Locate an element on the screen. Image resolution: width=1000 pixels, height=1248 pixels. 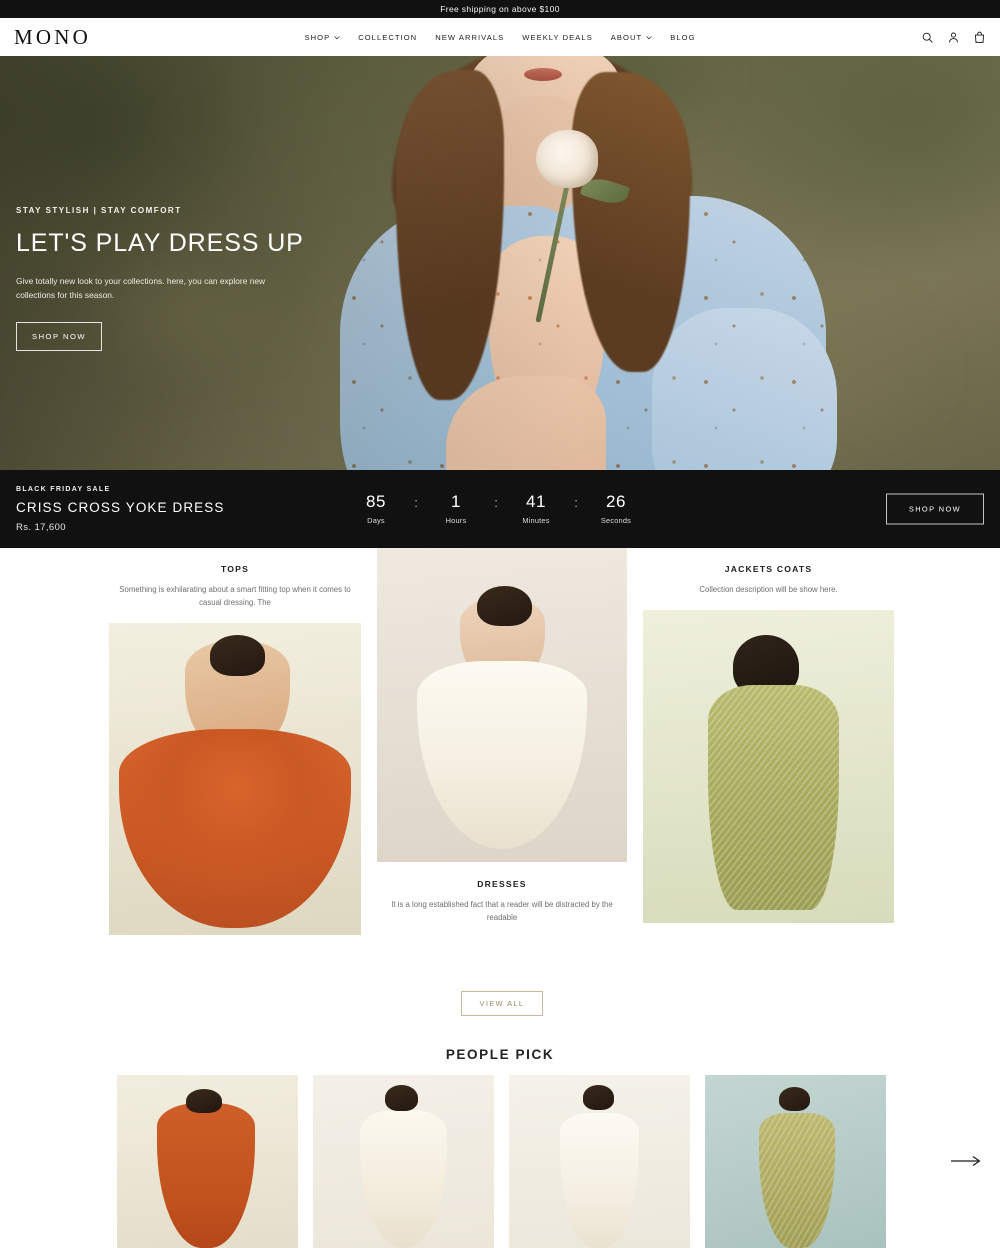
countdown-label: Hours is located at coordinates (456, 520).